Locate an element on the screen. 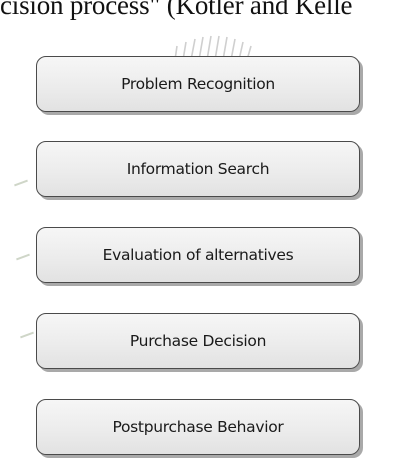 This screenshot has width=408, height=459. step-problem-recognition: Problem Recognition is located at coordinates (198, 84).